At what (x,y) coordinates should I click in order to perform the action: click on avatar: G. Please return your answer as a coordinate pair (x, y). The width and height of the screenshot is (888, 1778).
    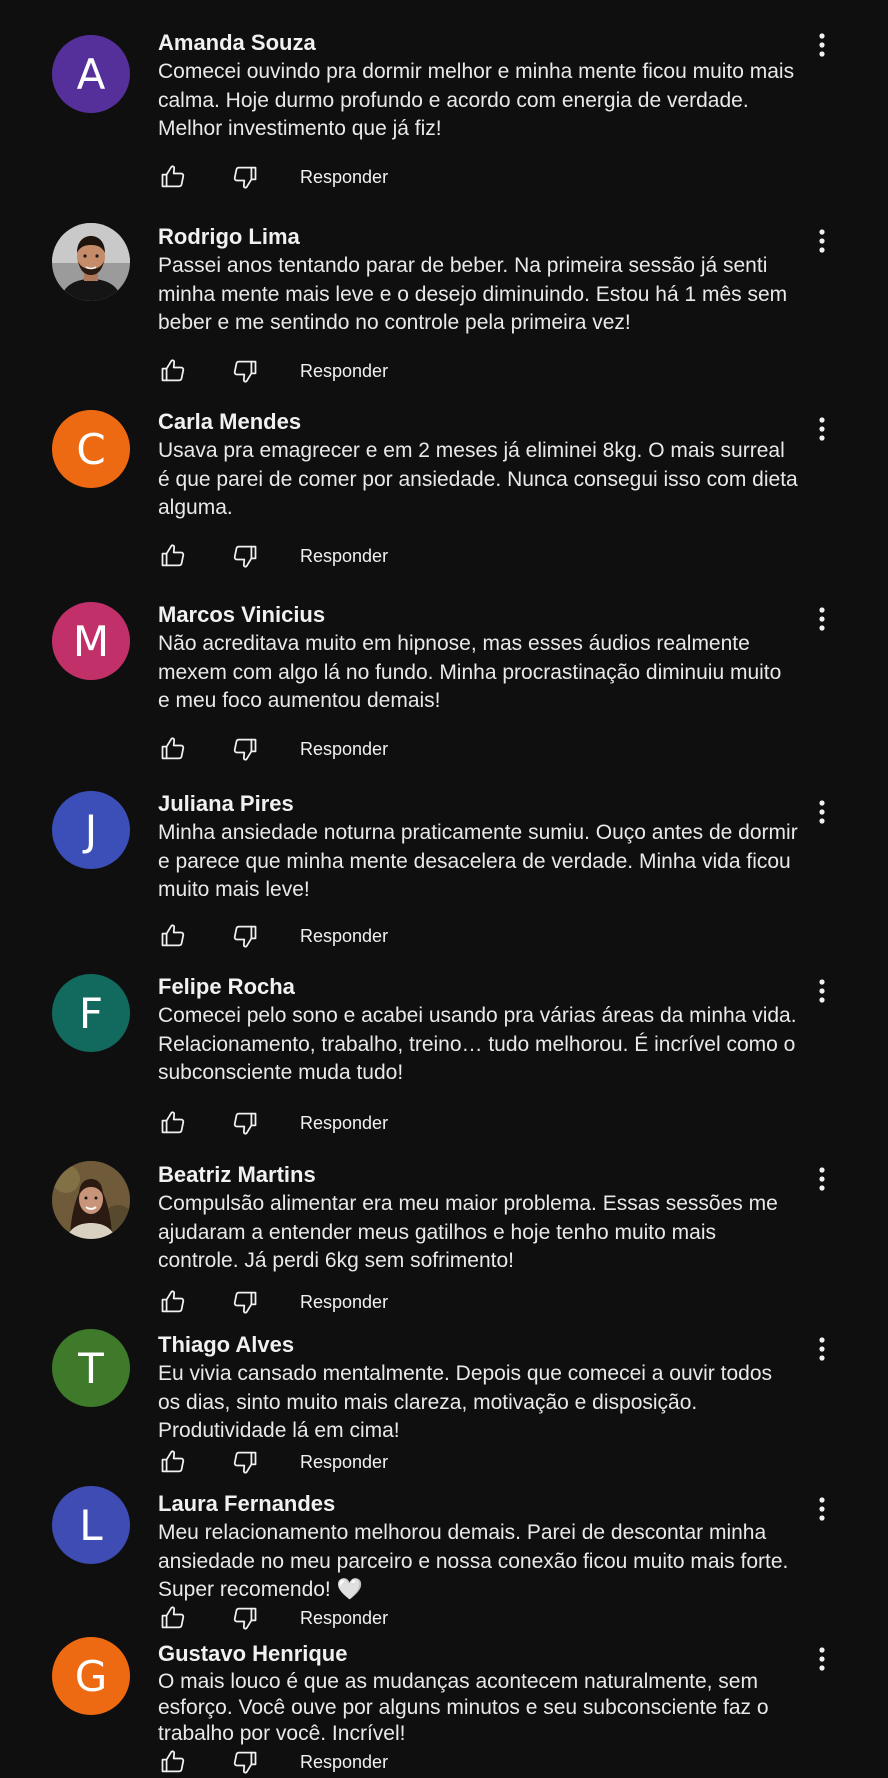
    Looking at the image, I should click on (91, 1676).